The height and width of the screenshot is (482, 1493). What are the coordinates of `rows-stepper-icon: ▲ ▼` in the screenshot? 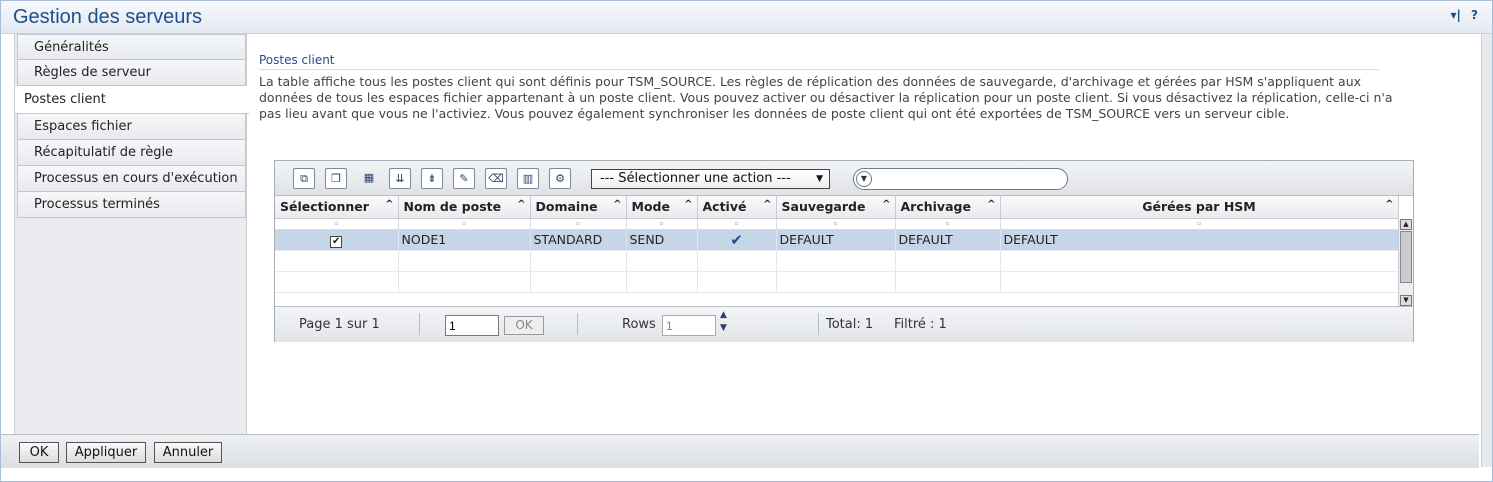 It's located at (723, 322).